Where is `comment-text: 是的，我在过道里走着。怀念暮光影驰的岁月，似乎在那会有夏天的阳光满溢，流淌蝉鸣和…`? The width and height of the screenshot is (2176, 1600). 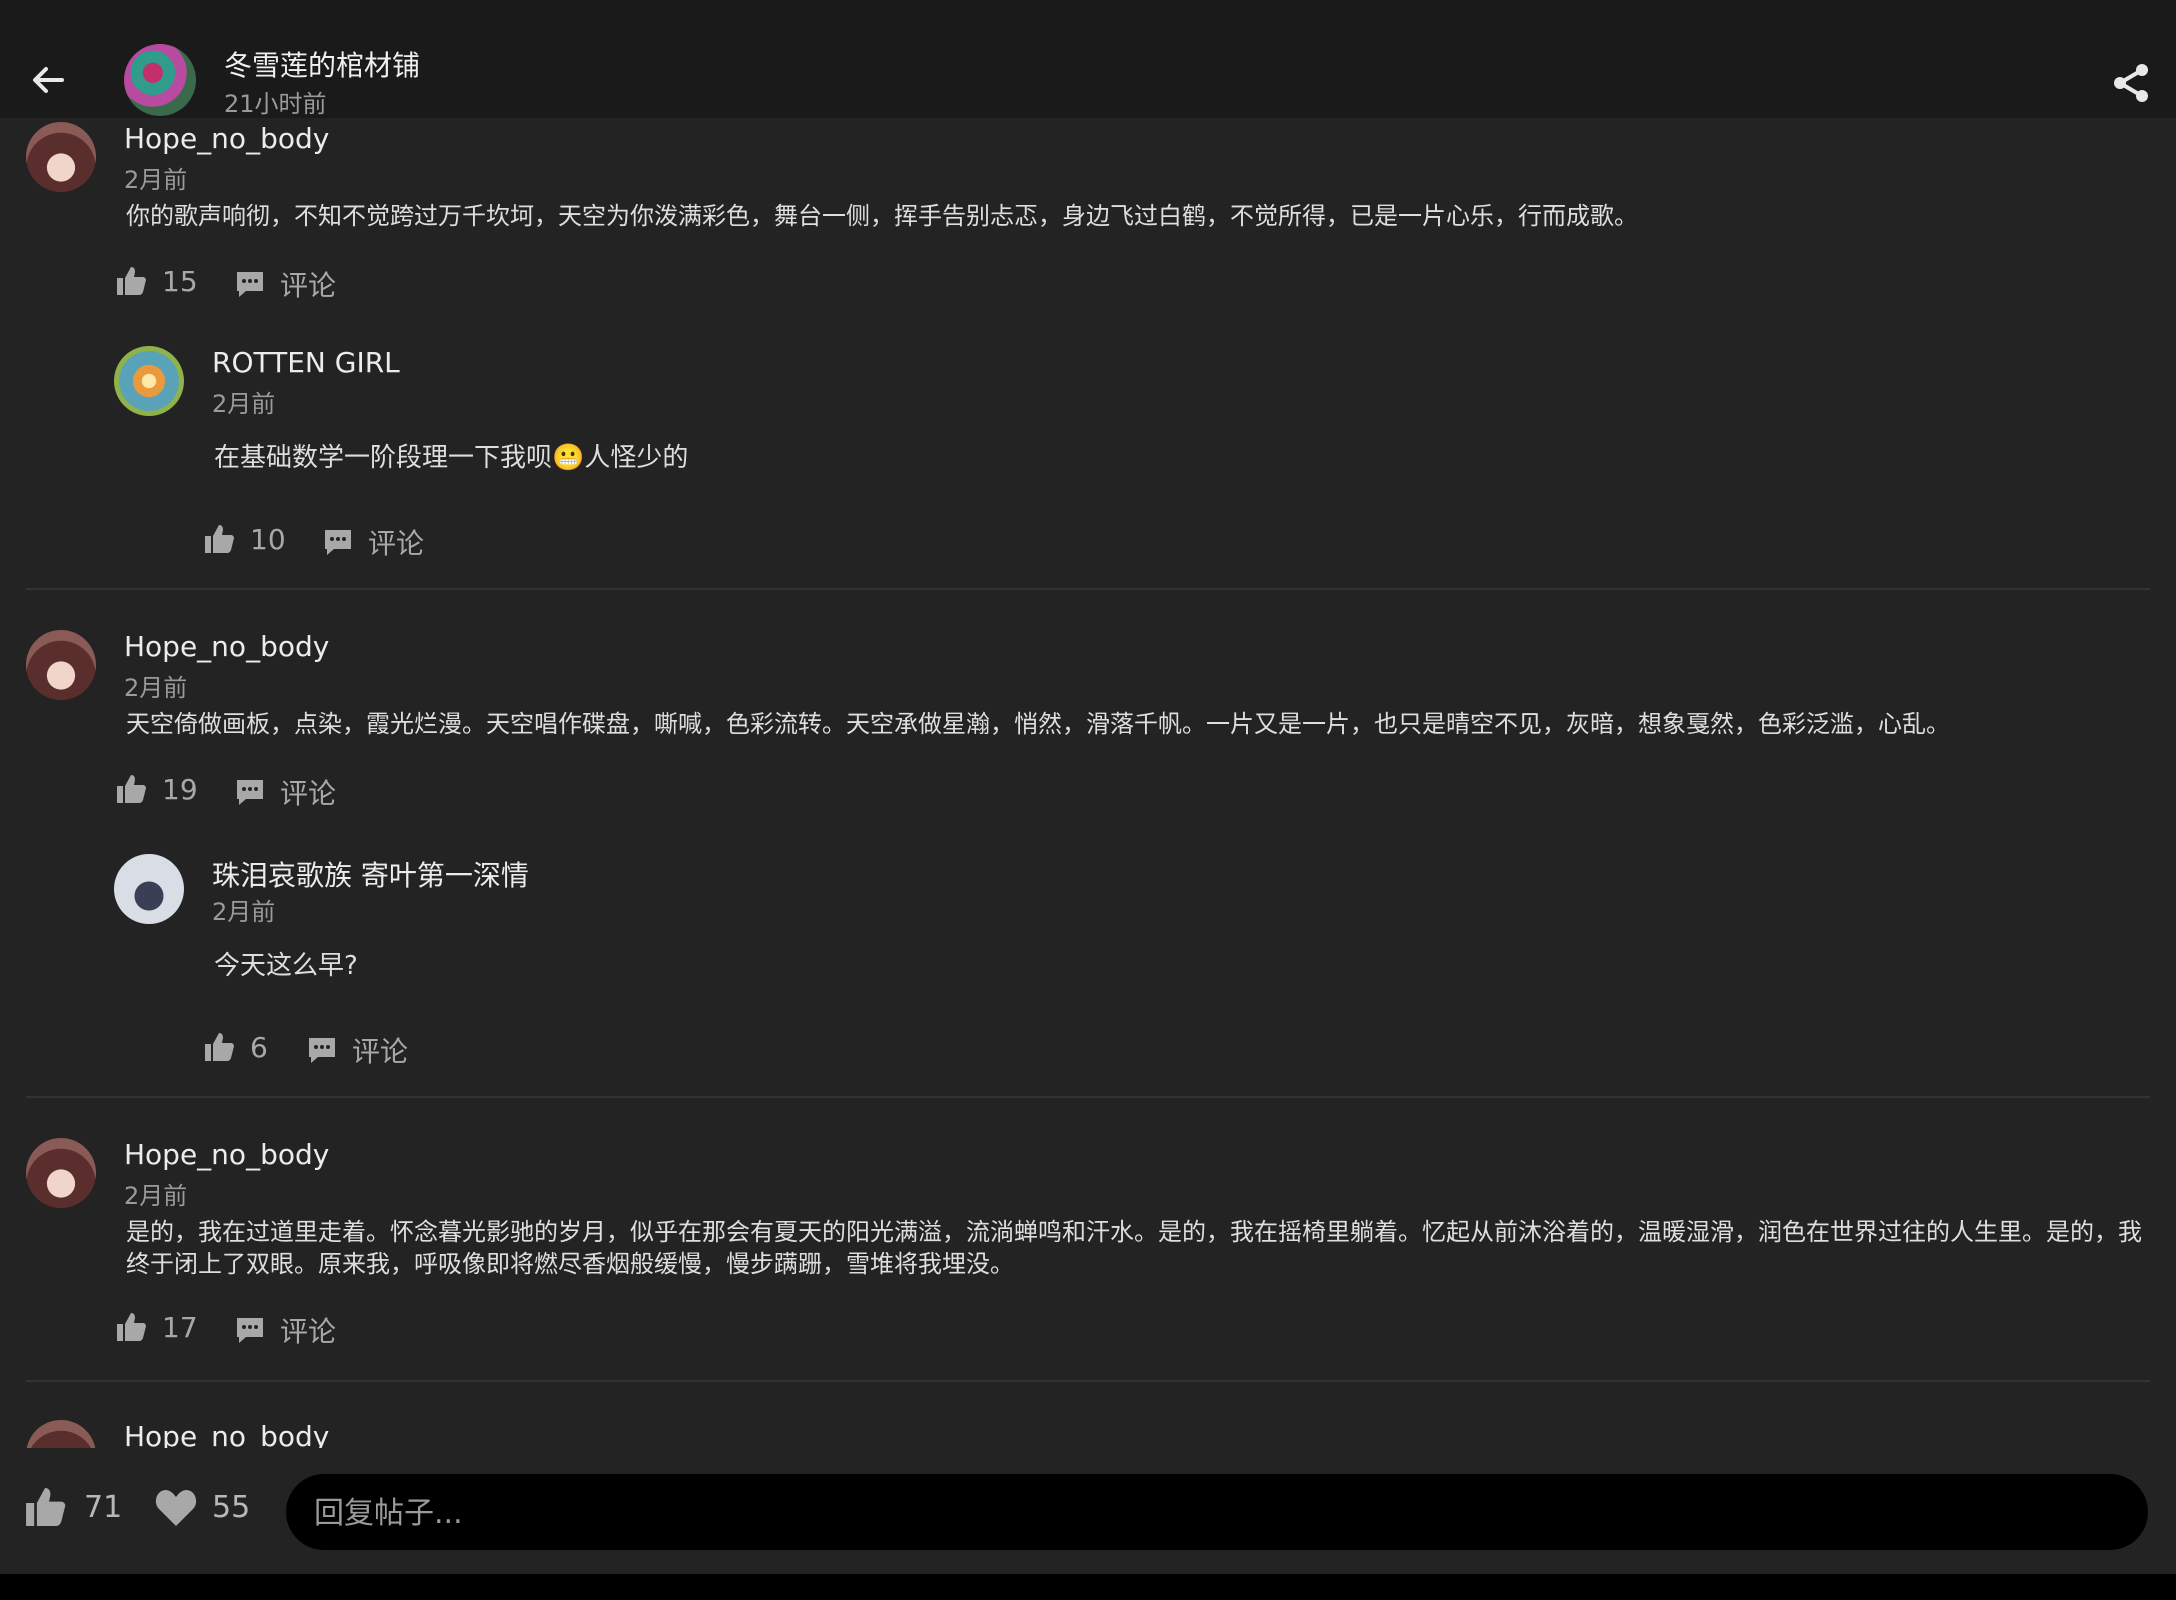
comment-text: 是的，我在过道里走着。怀念暮光影驰的岁月，似乎在那会有夏天的阳光满溢，流淌蝉鸣和… is located at coordinates (1134, 1248).